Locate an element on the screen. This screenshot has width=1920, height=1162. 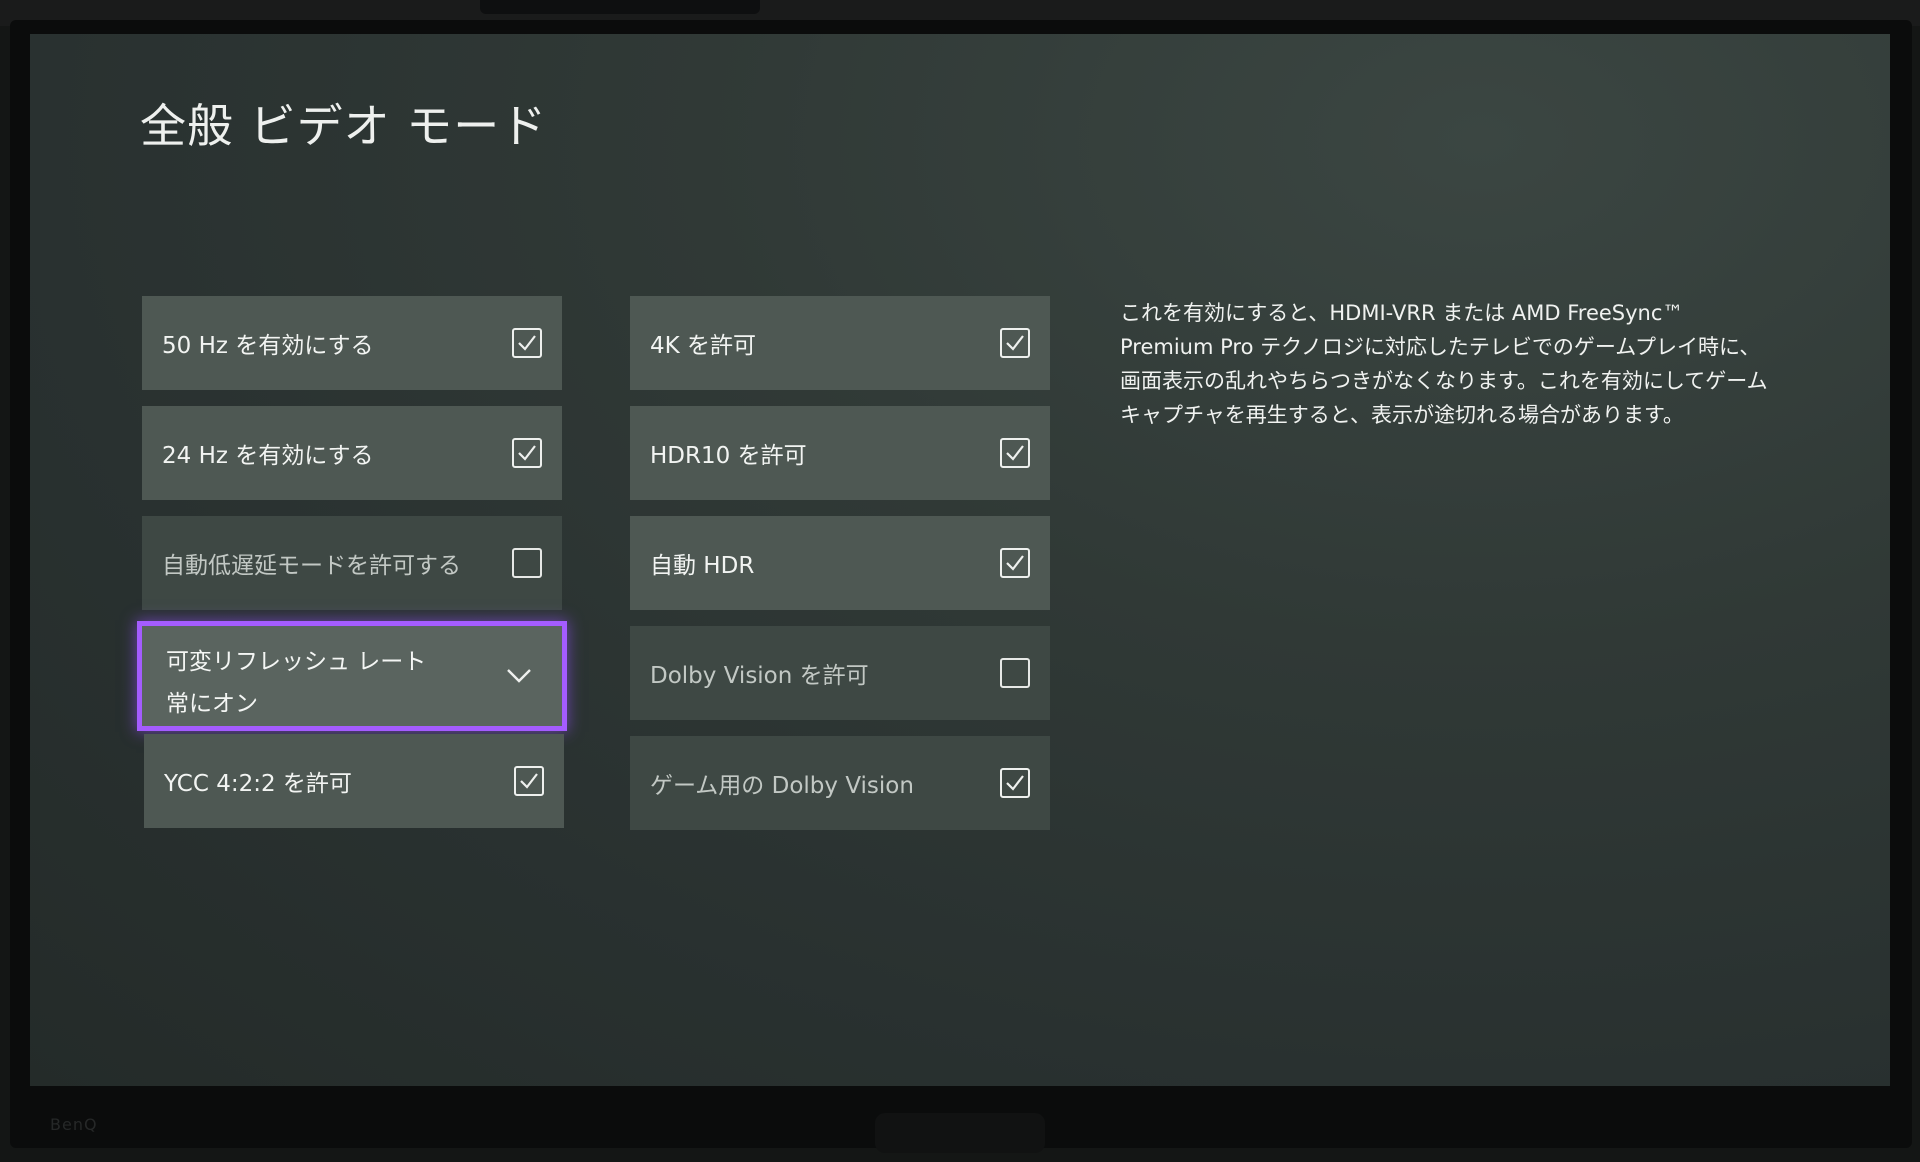
description-line: これを有効にすると、HDMI-VRR または AMD FreeSync™ is located at coordinates (1402, 313).